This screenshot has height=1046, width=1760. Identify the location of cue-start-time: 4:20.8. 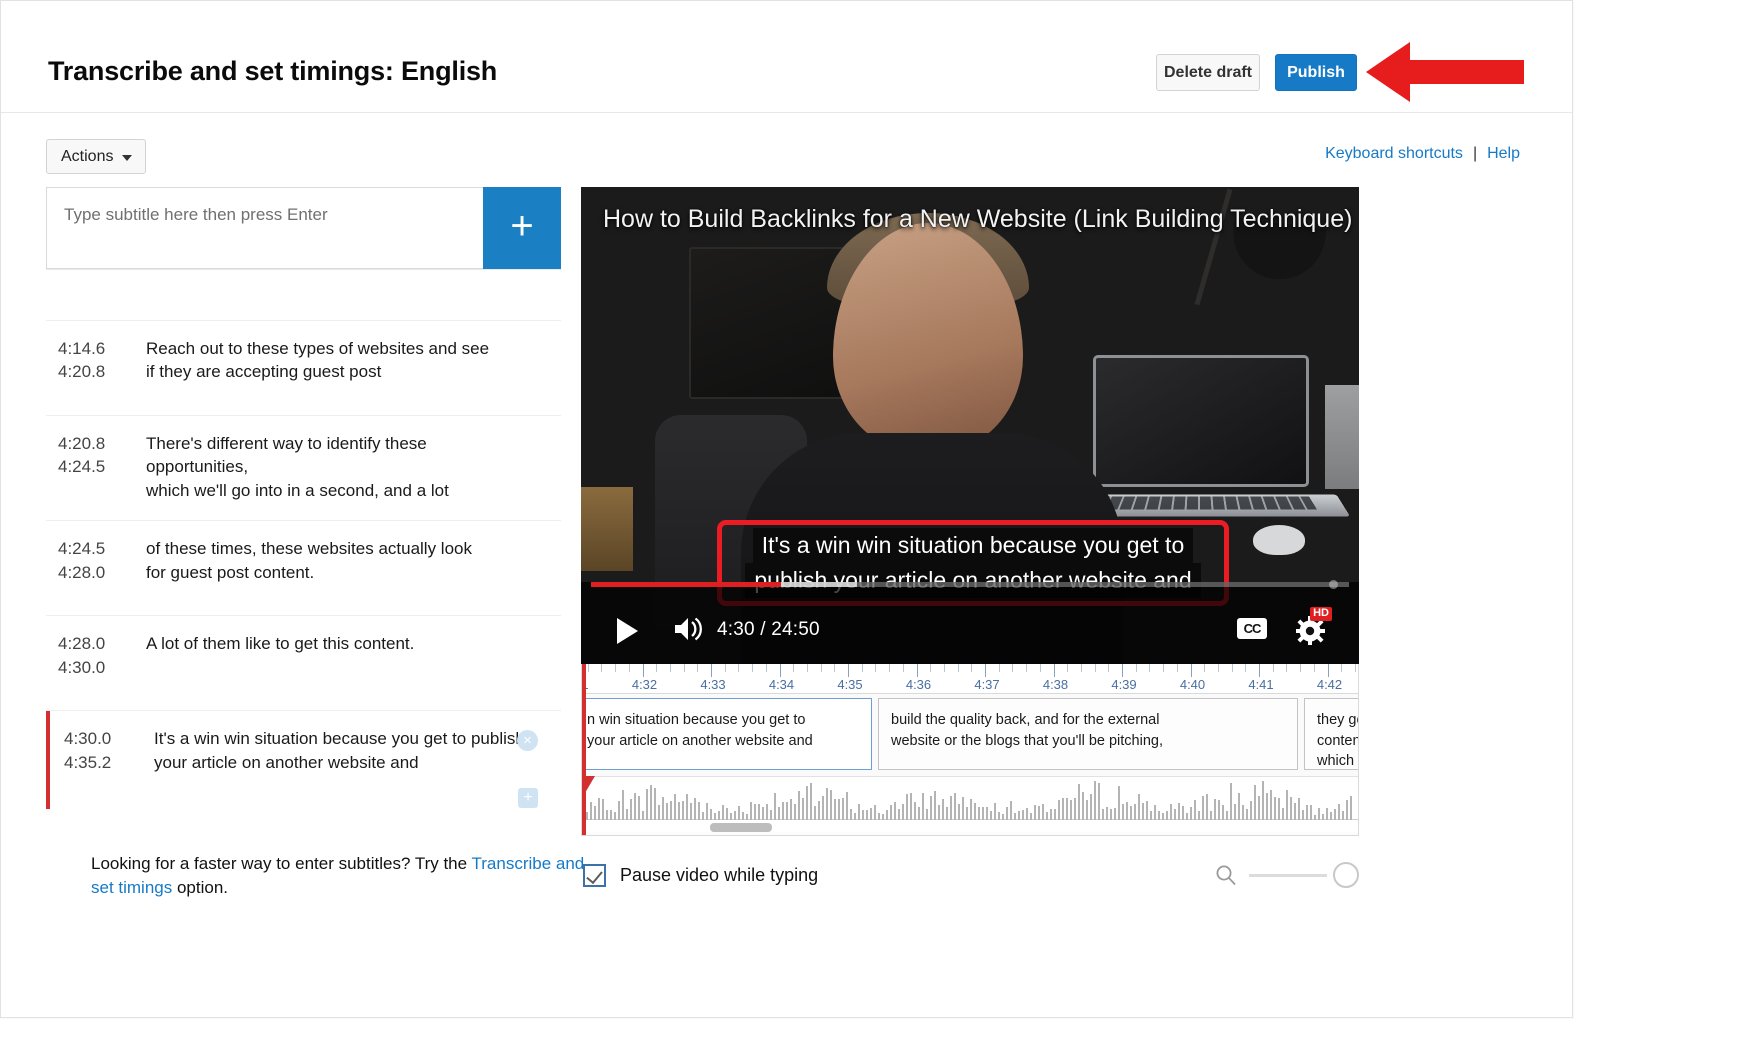
(102, 443).